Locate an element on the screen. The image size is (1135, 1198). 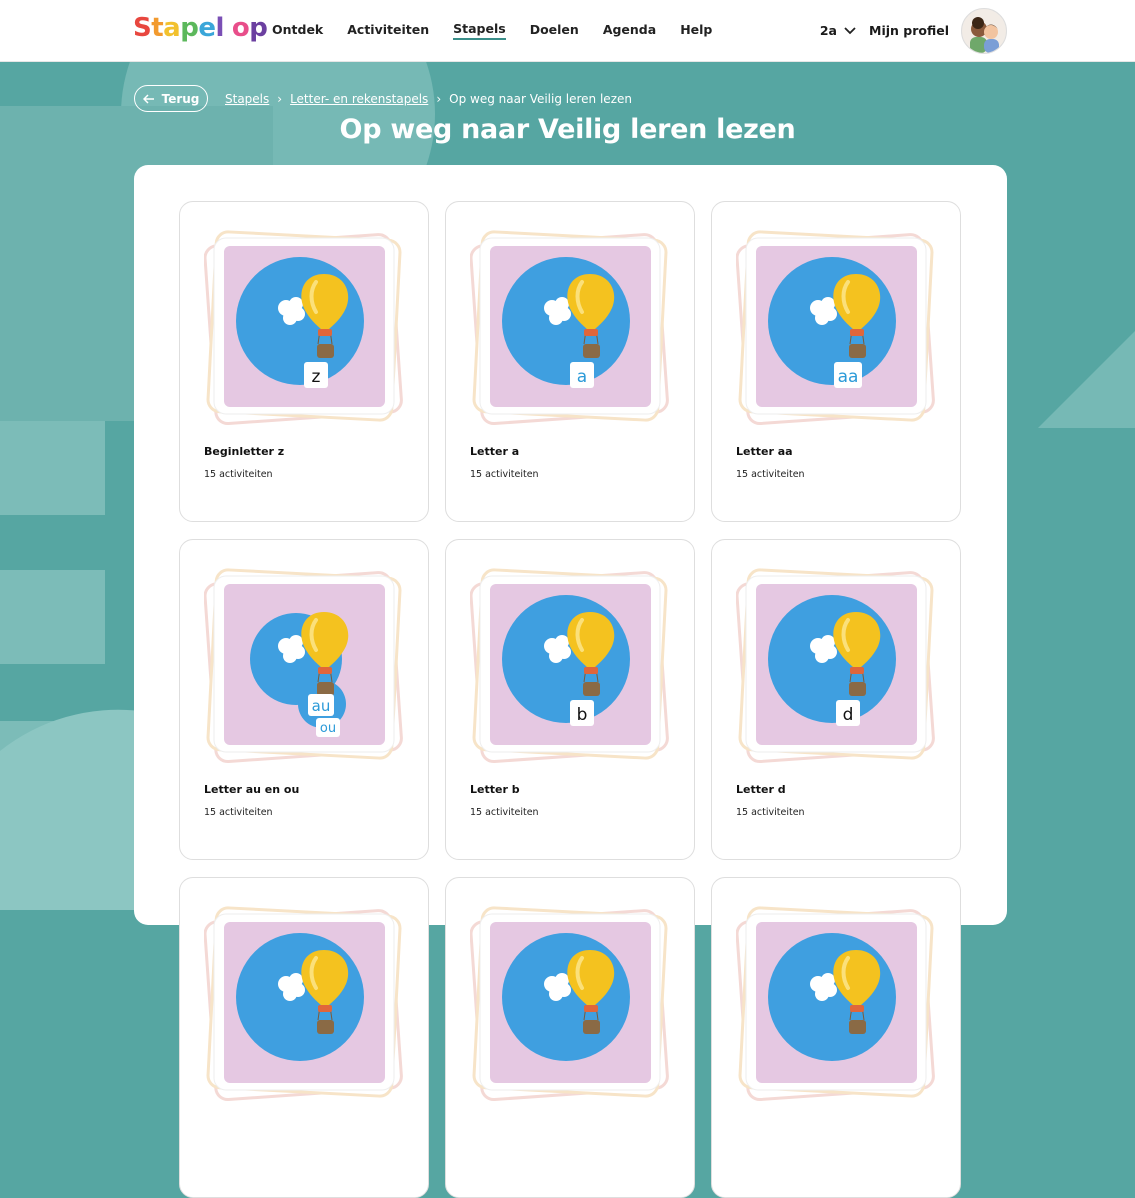
stack-illustration: z is located at coordinates (303, 328).